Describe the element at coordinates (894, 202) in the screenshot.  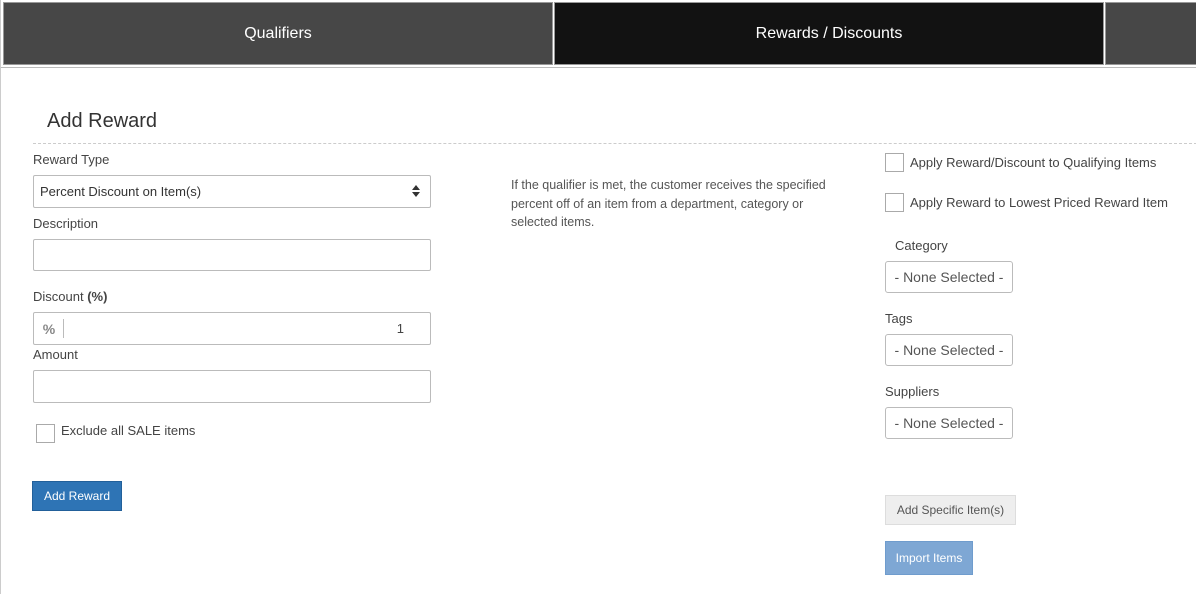
I see `apply-lowest-checkbox` at that location.